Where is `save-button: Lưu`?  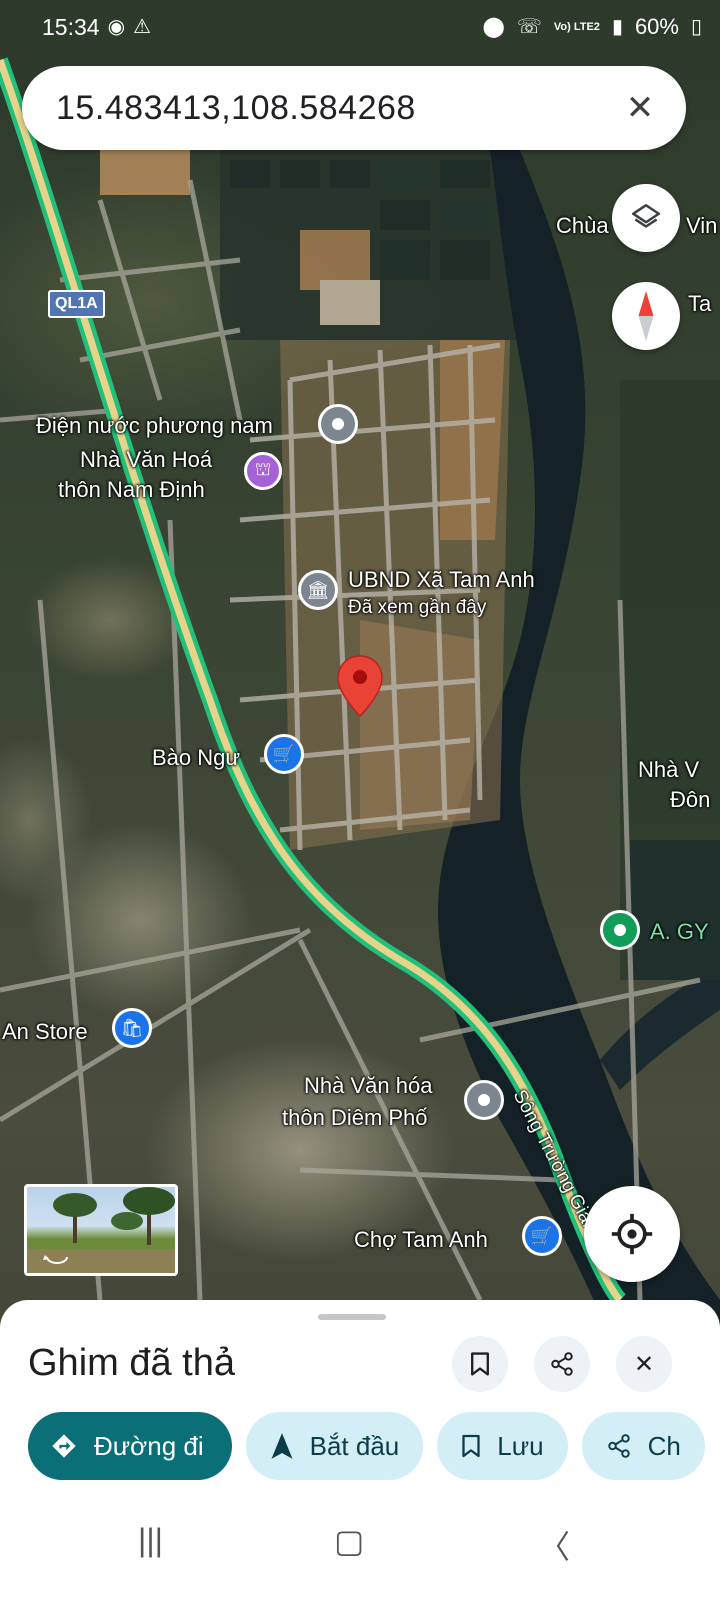 save-button: Lưu is located at coordinates (502, 1446).